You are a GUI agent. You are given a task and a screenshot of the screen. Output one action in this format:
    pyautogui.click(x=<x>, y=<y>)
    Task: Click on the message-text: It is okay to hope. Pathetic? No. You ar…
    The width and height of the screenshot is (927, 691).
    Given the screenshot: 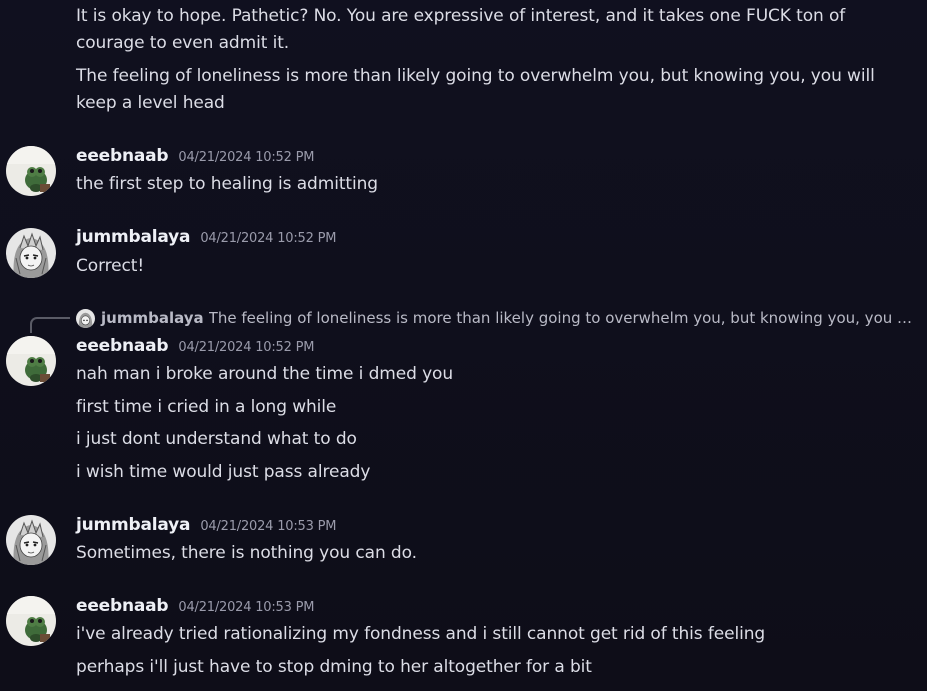 What is the action you would take?
    pyautogui.click(x=461, y=29)
    